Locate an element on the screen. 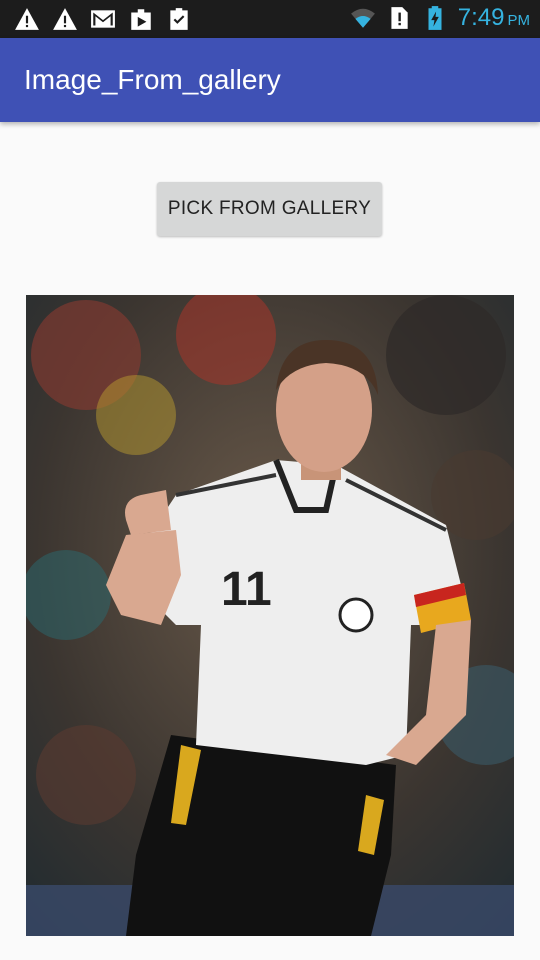 This screenshot has width=540, height=960. app-bar: Image_From_gallery is located at coordinates (270, 80).